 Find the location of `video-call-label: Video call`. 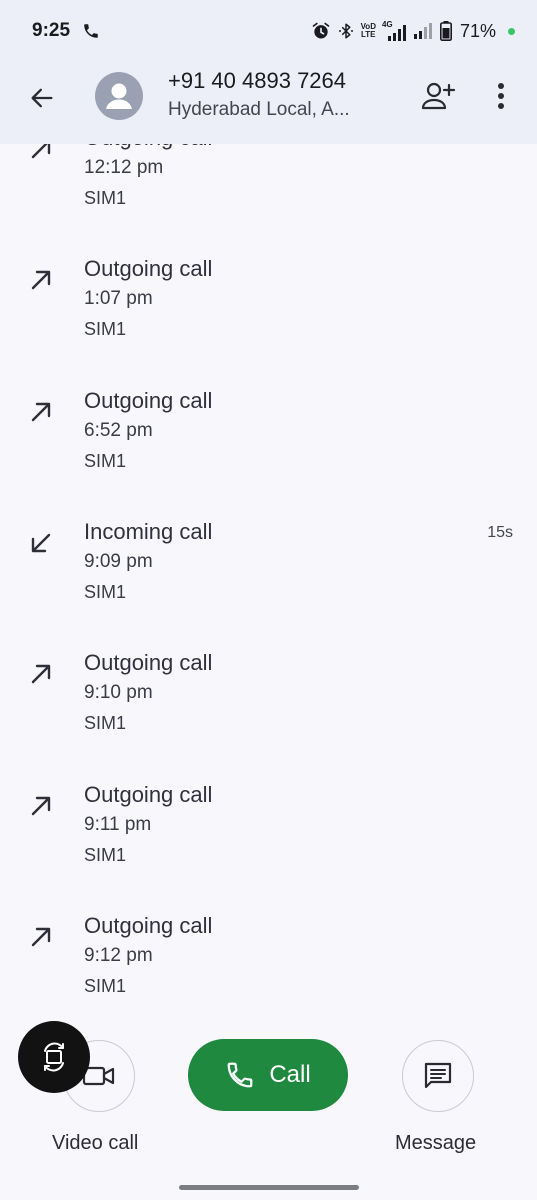

video-call-label: Video call is located at coordinates (95, 1143).